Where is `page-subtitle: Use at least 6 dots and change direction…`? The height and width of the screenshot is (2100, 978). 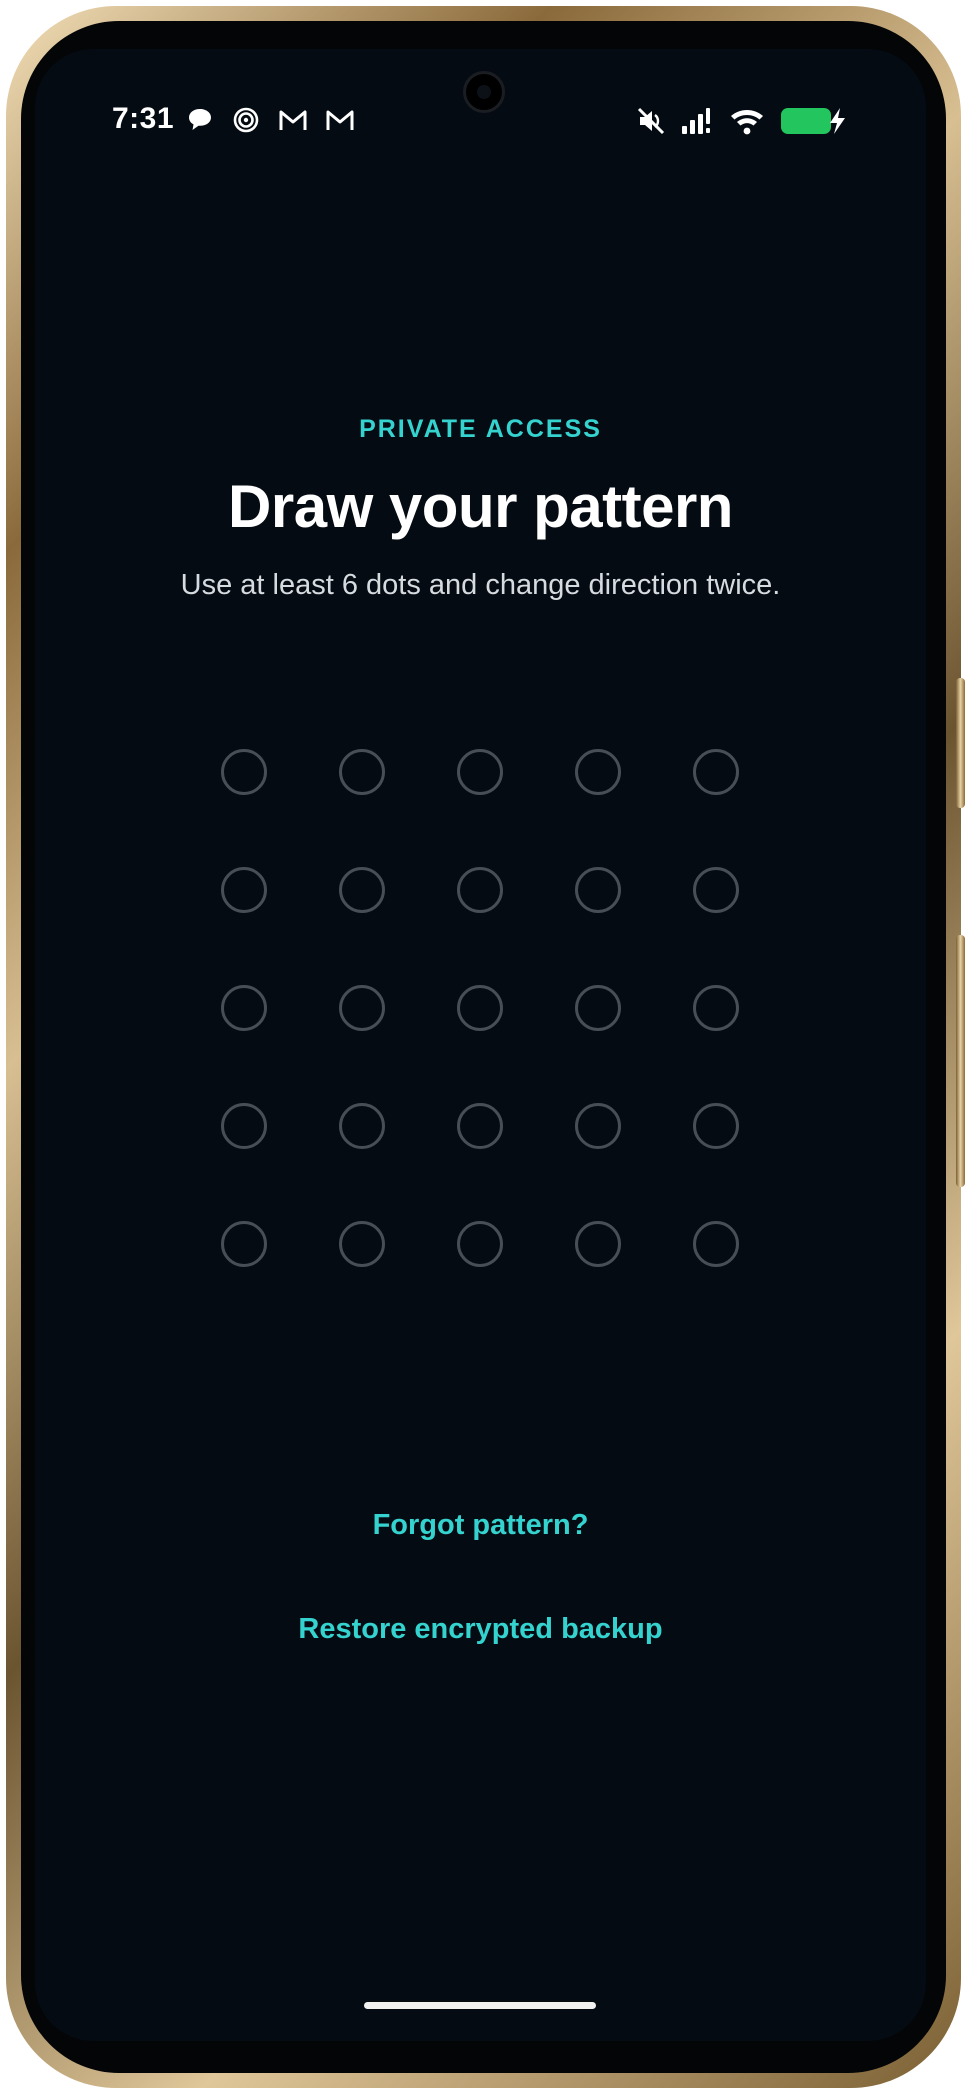
page-subtitle: Use at least 6 dots and change direction… is located at coordinates (480, 585).